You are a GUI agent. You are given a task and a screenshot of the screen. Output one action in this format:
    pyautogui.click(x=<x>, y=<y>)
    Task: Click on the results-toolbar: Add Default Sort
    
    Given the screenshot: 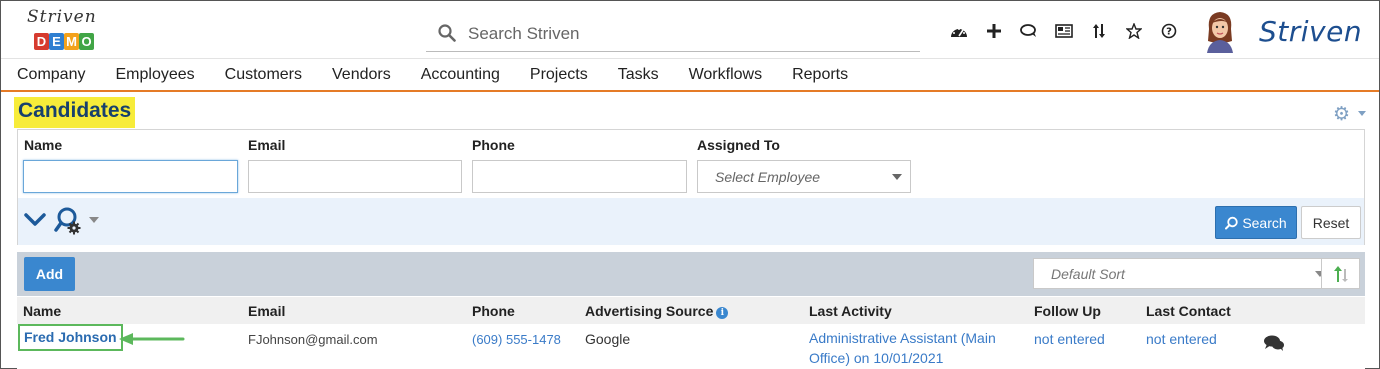 What is the action you would take?
    pyautogui.click(x=691, y=274)
    